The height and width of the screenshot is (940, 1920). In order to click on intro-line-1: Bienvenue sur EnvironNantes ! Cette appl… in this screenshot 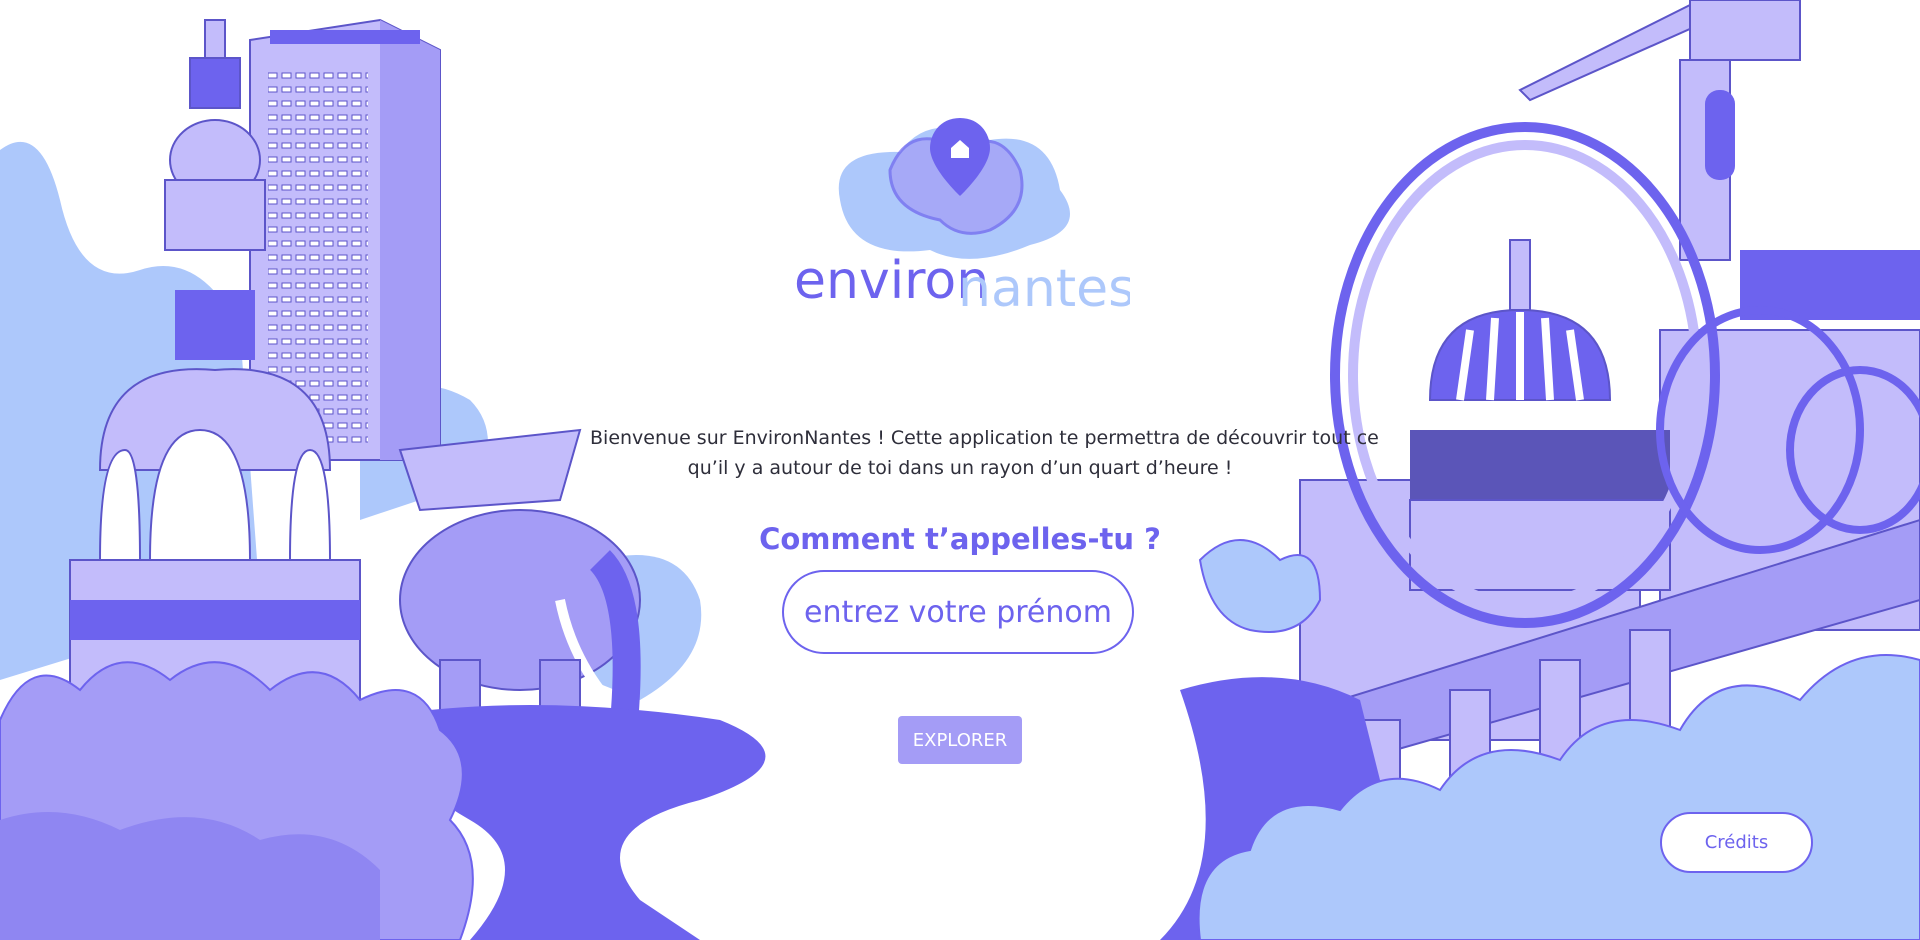, I will do `click(984, 438)`.